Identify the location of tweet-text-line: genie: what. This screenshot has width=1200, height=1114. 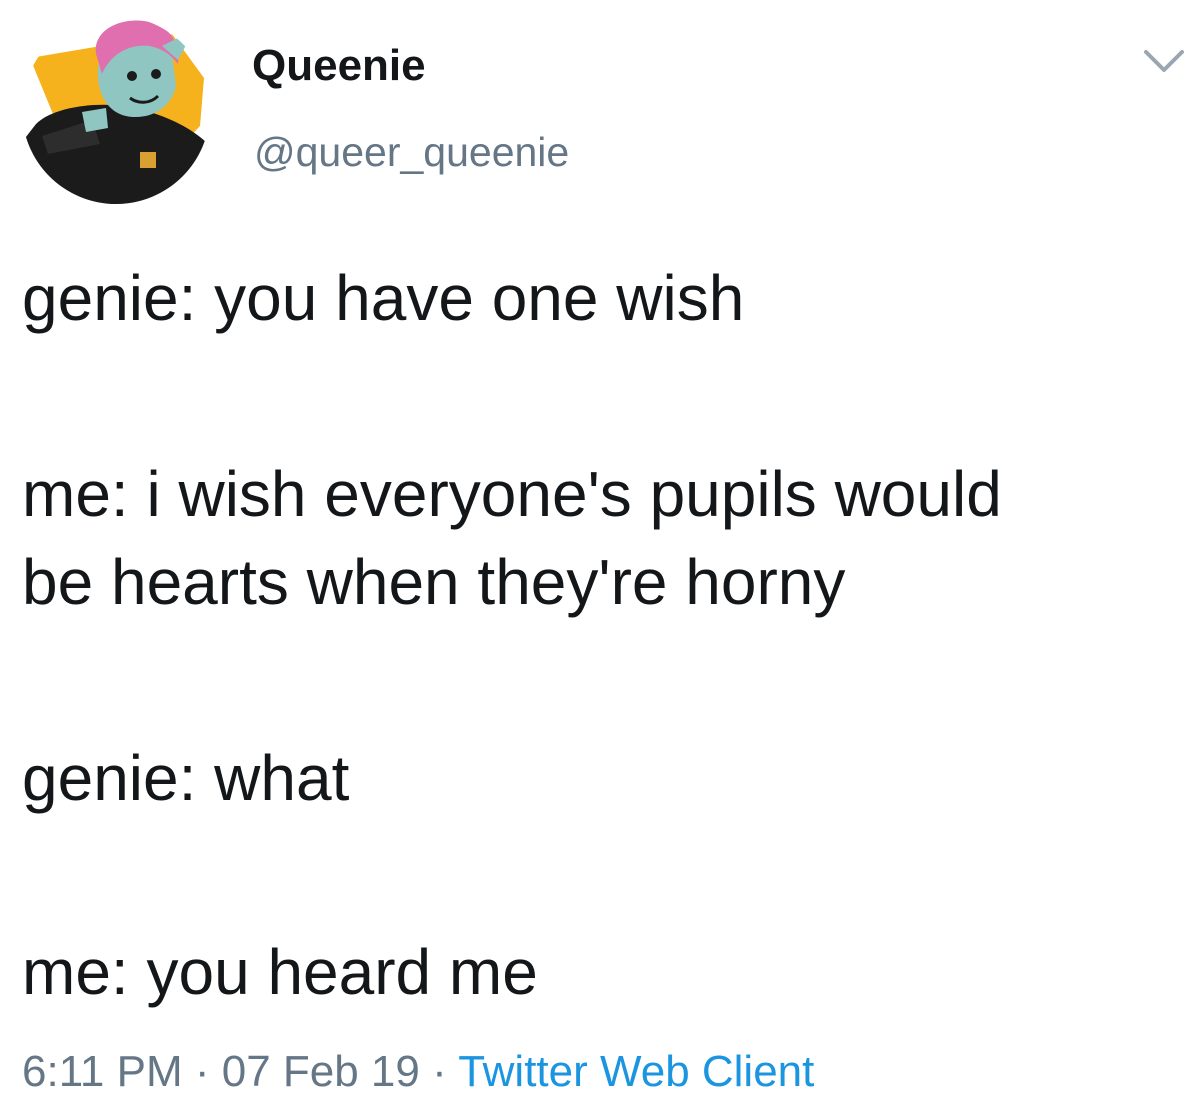
(186, 778).